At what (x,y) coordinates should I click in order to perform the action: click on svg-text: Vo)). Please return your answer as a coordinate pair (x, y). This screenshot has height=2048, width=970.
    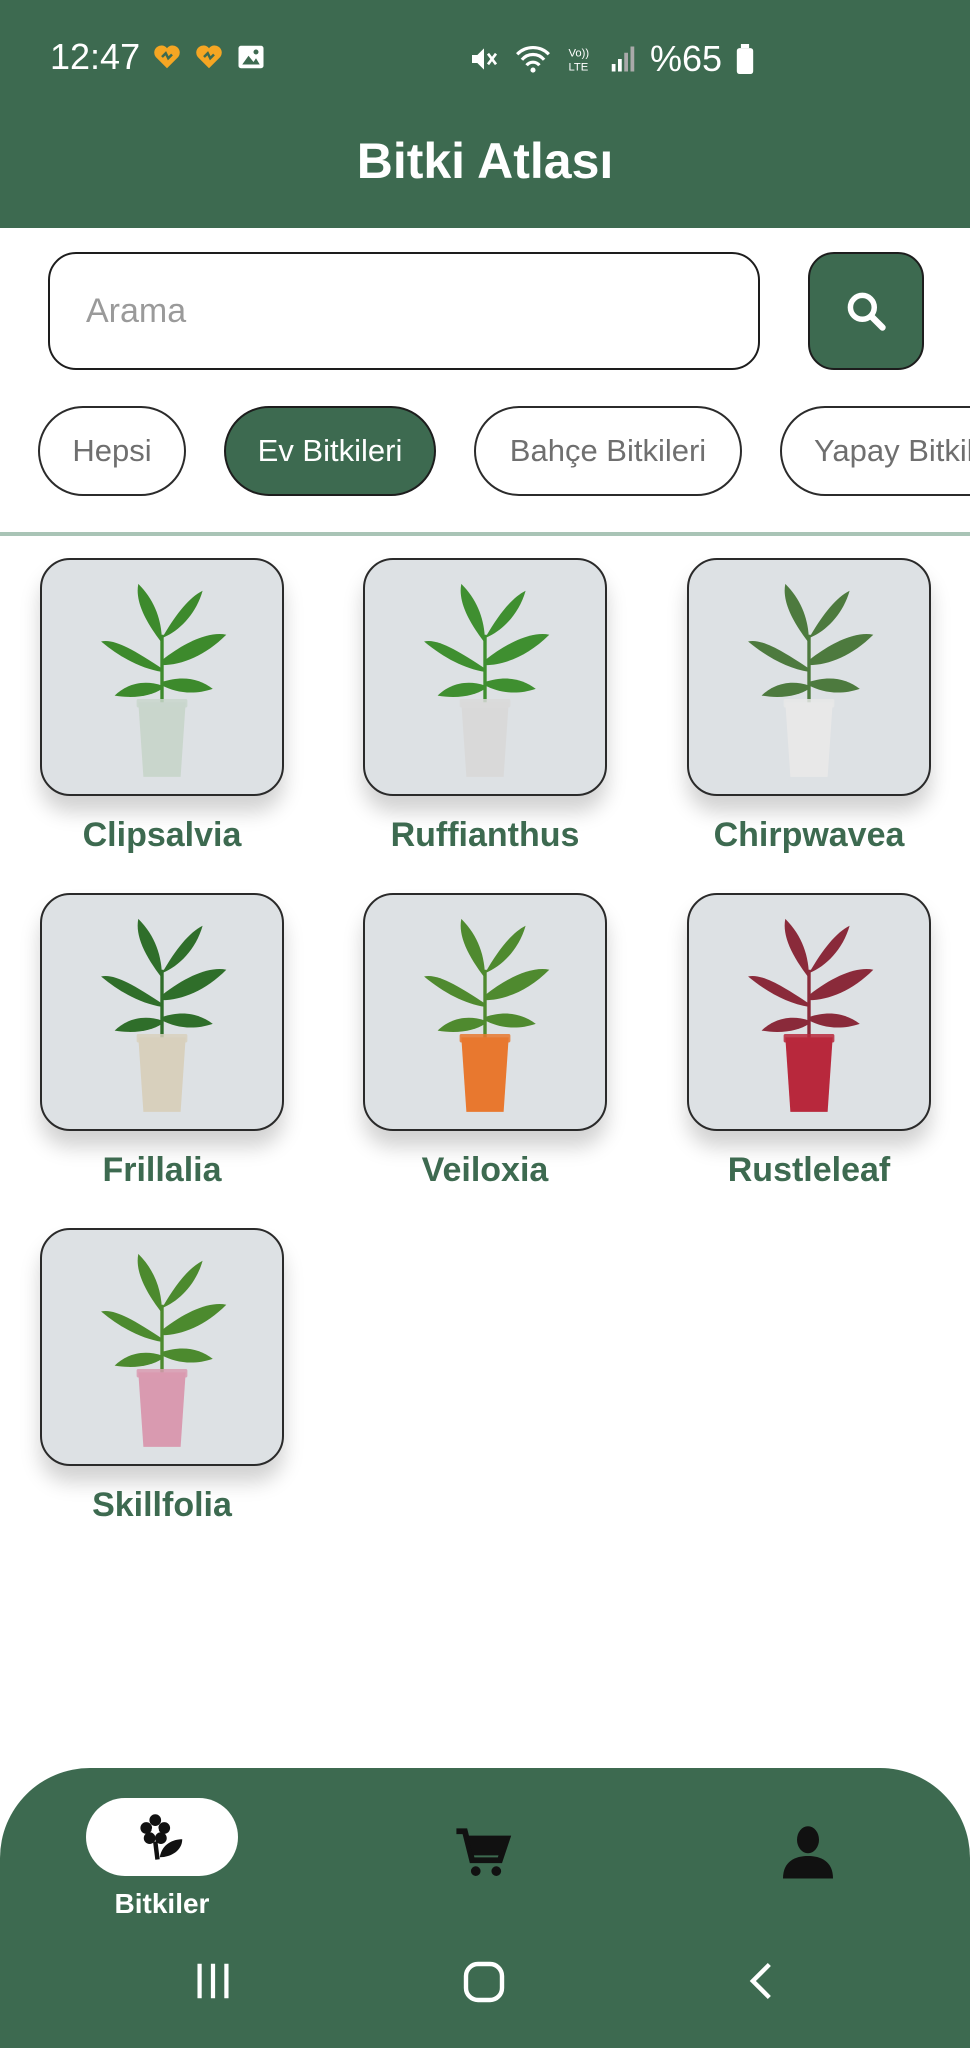
    Looking at the image, I should click on (579, 54).